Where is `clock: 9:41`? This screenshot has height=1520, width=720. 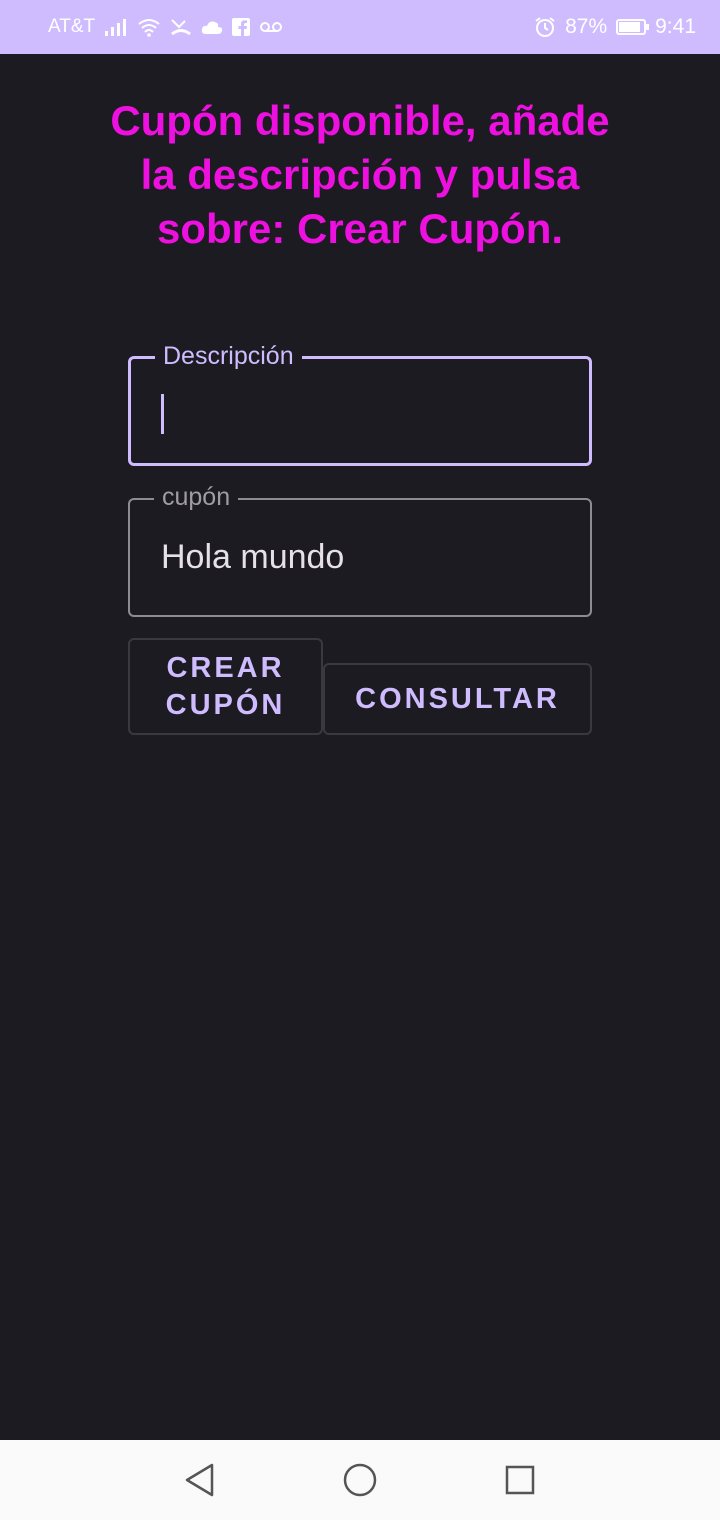 clock: 9:41 is located at coordinates (675, 26).